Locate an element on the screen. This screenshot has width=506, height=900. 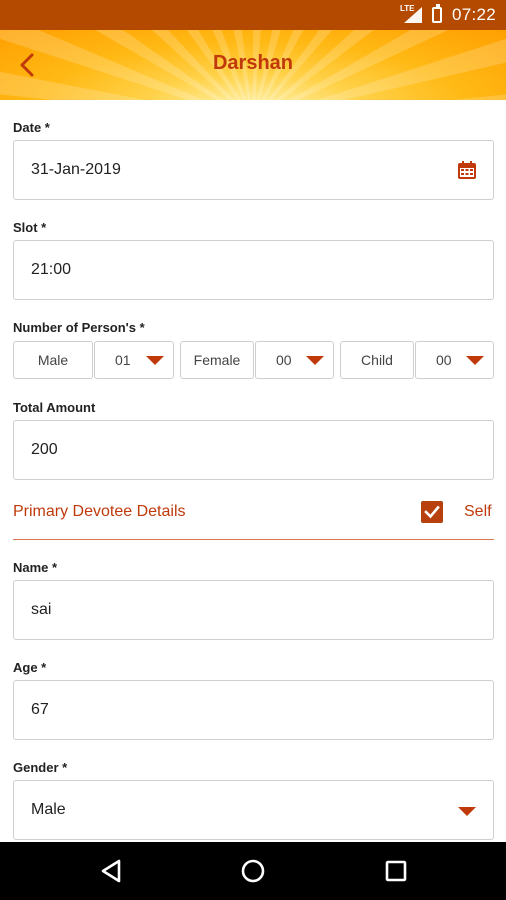
slot-field: 21:00 is located at coordinates (253, 270).